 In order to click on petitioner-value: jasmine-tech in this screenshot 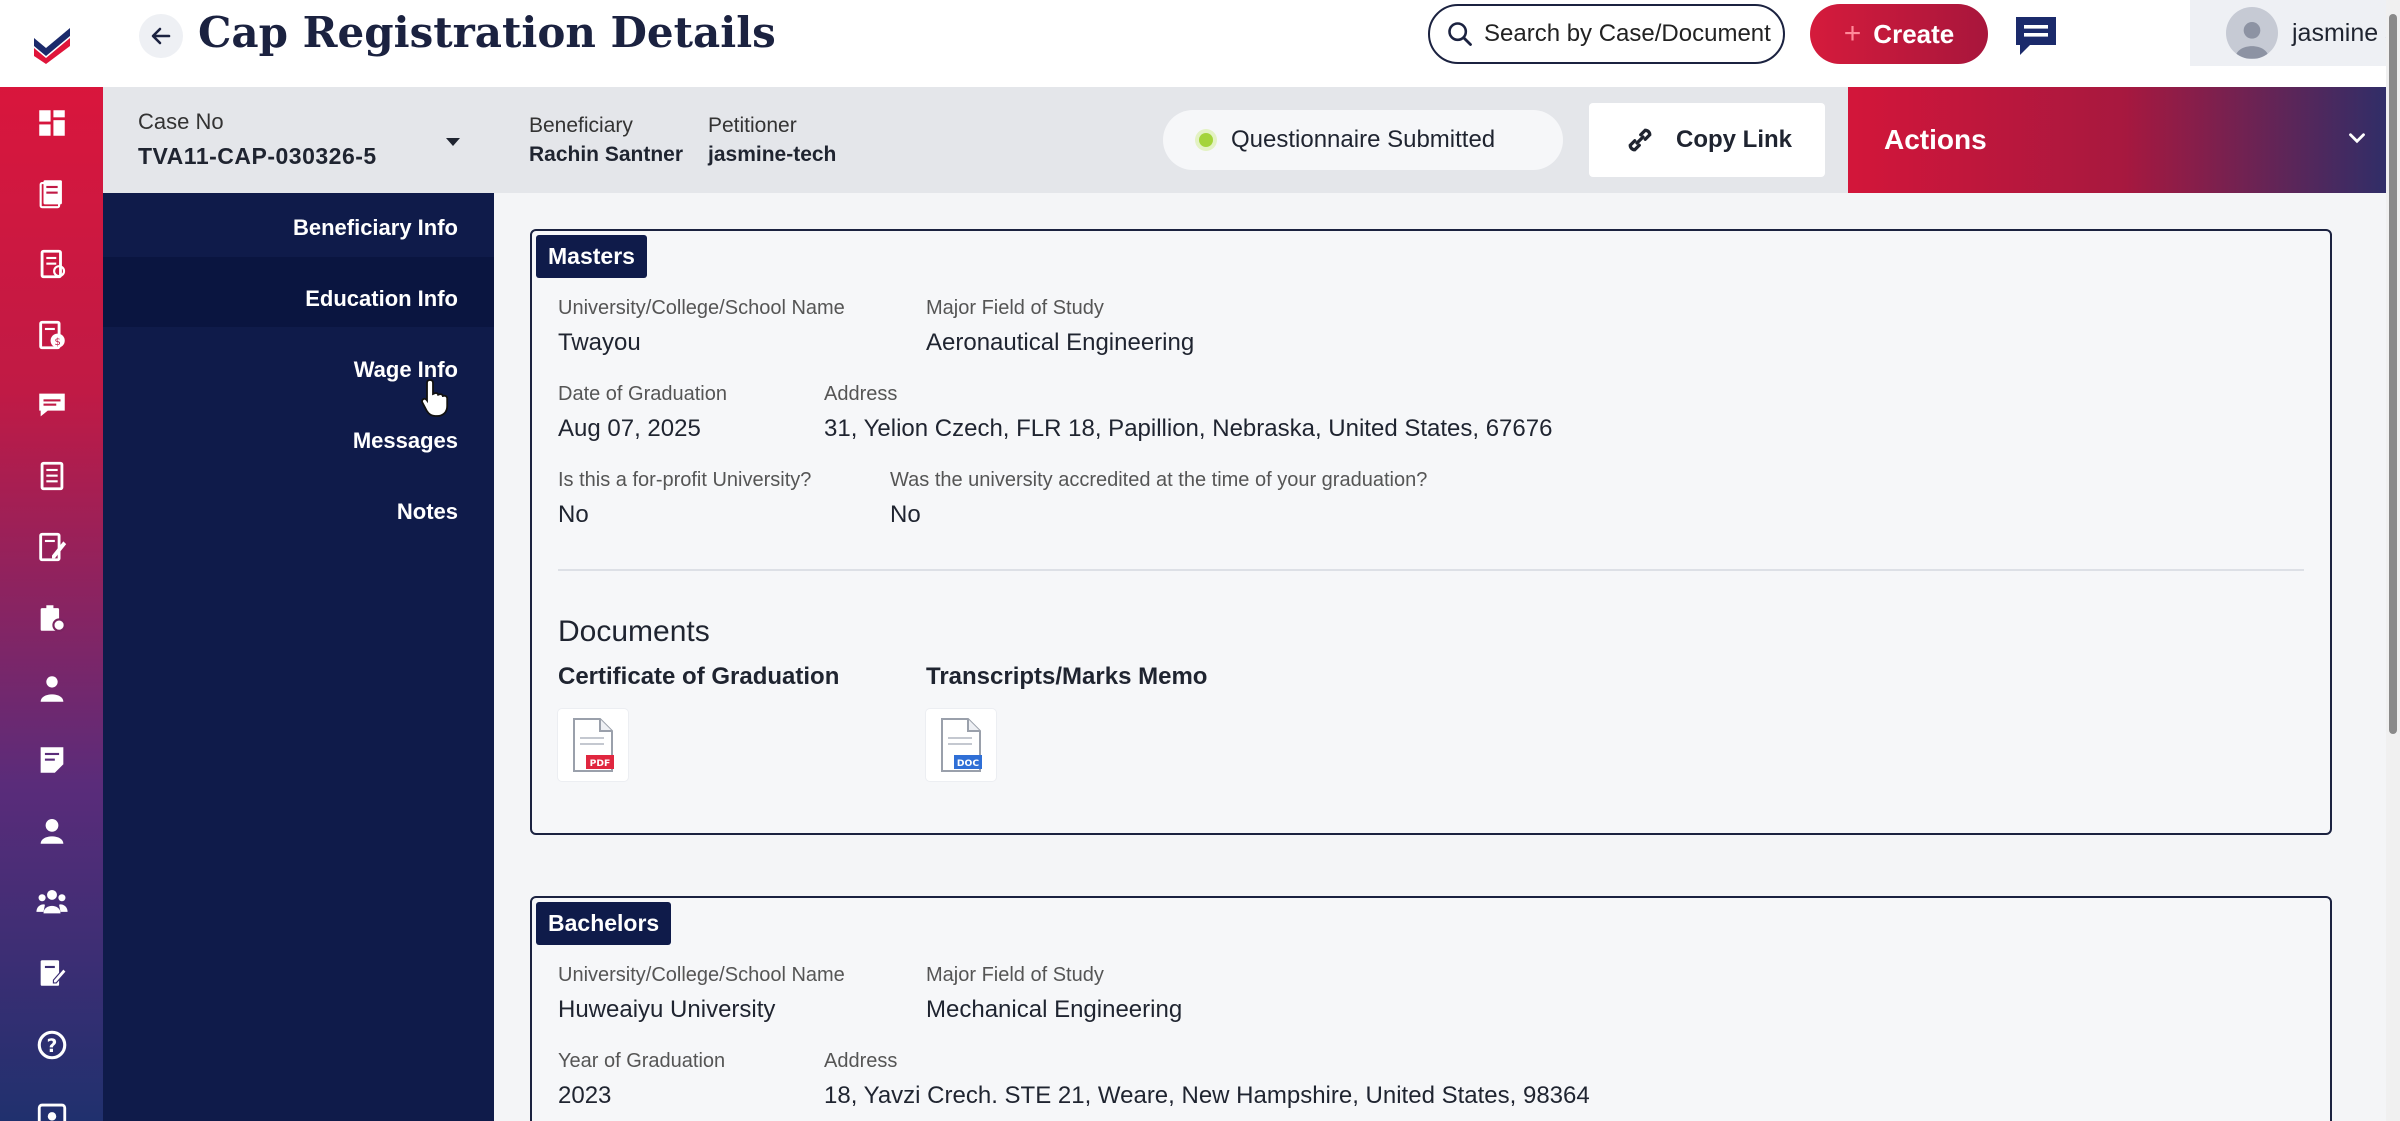, I will do `click(772, 154)`.